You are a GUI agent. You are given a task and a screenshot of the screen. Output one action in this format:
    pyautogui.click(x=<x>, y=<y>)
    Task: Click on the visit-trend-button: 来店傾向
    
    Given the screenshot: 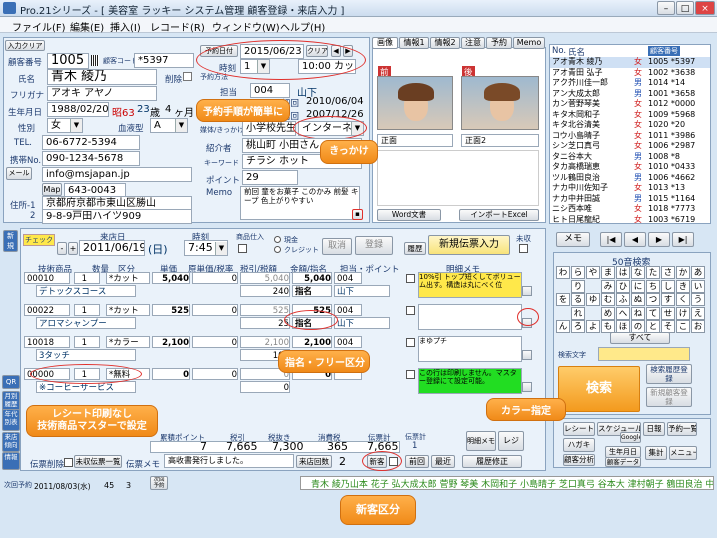 What is the action you would take?
    pyautogui.click(x=11, y=442)
    